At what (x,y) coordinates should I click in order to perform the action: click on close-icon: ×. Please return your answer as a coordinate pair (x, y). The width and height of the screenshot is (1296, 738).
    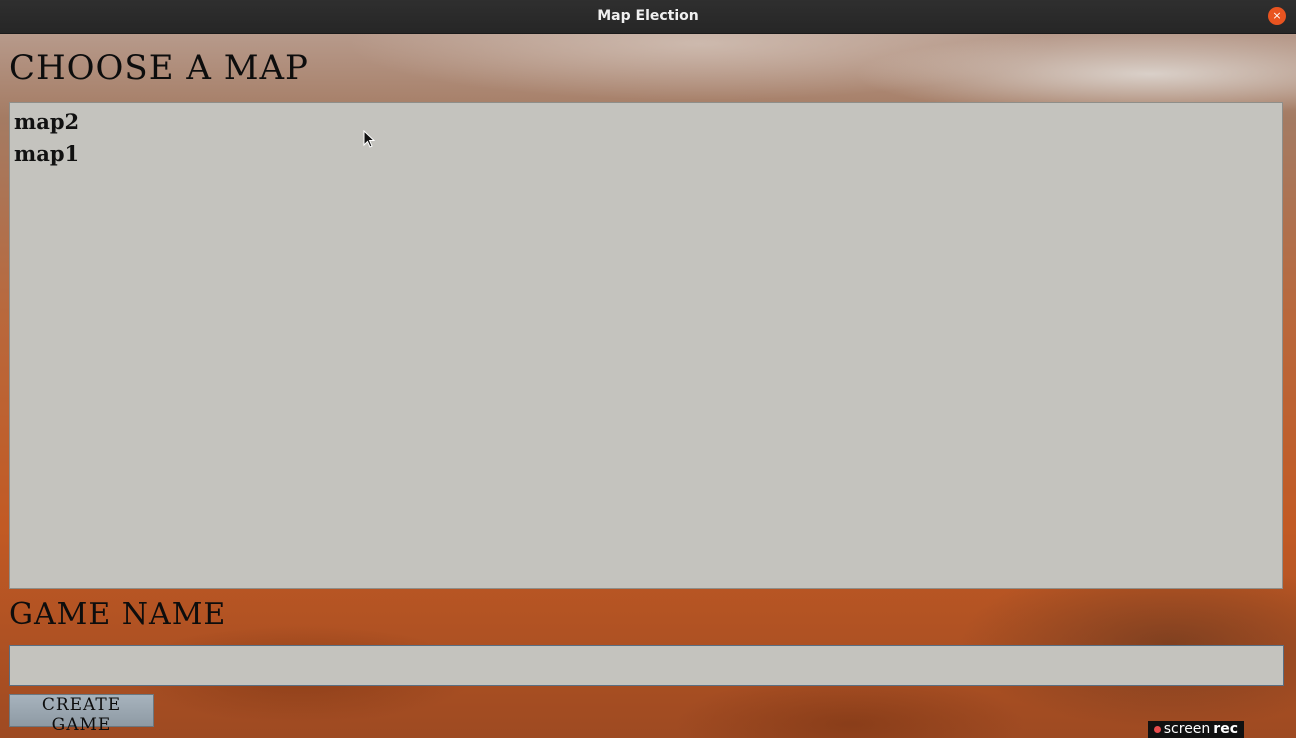
    Looking at the image, I should click on (1277, 16).